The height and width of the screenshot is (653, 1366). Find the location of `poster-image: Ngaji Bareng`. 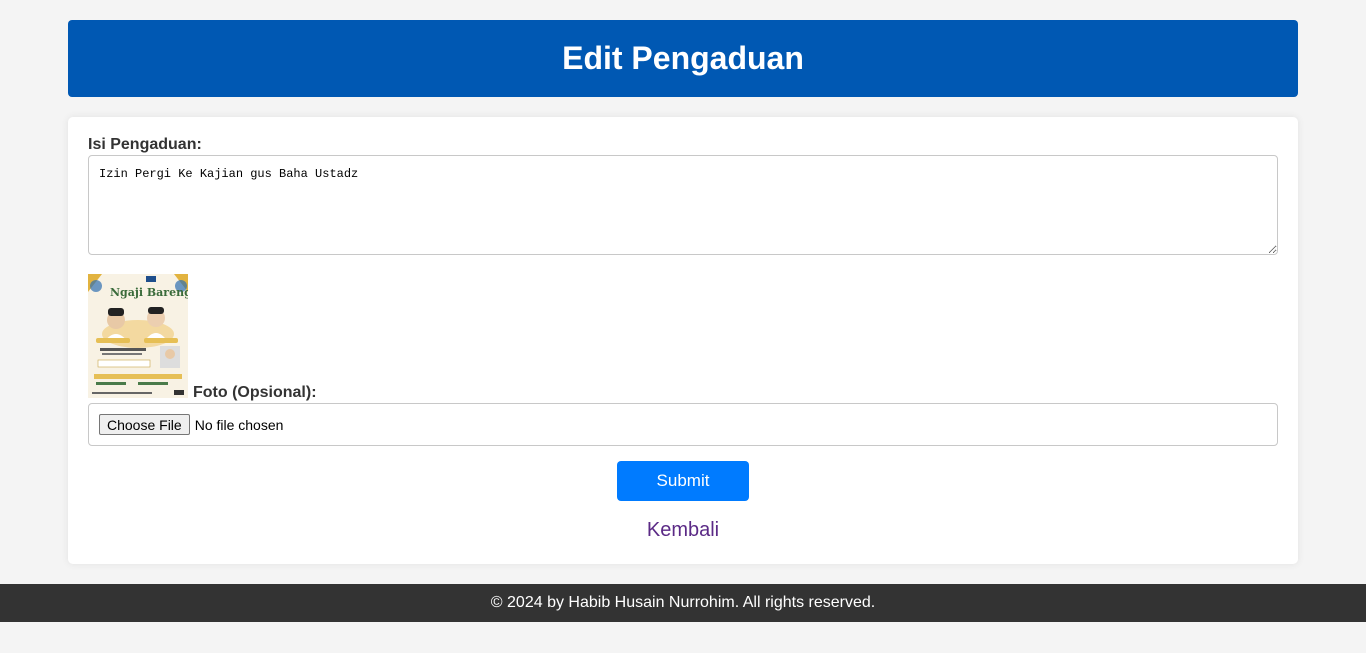

poster-image: Ngaji Bareng is located at coordinates (138, 336).